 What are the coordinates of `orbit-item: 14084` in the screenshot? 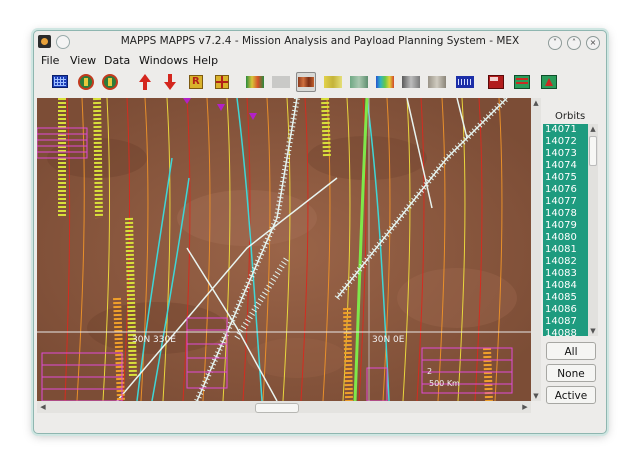 It's located at (565, 286).